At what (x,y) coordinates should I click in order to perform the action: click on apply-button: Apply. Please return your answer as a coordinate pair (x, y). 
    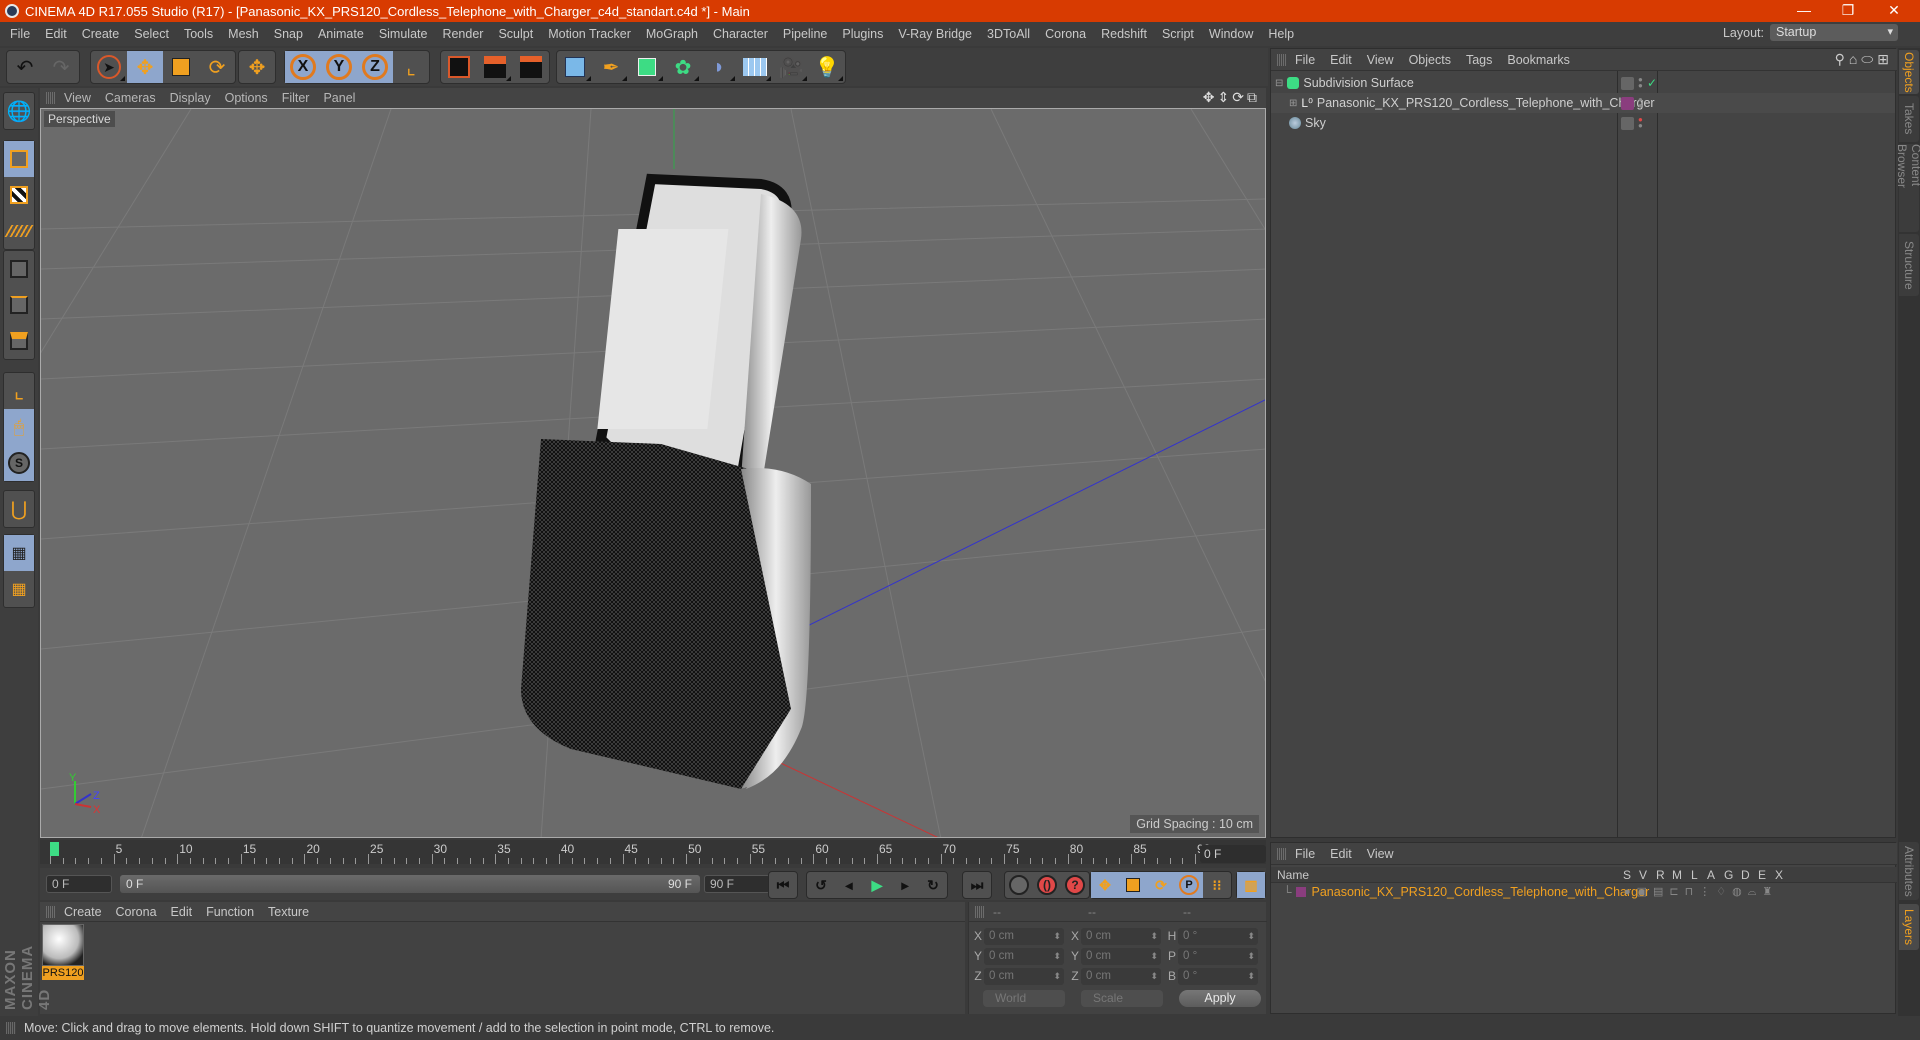
    Looking at the image, I should click on (1220, 998).